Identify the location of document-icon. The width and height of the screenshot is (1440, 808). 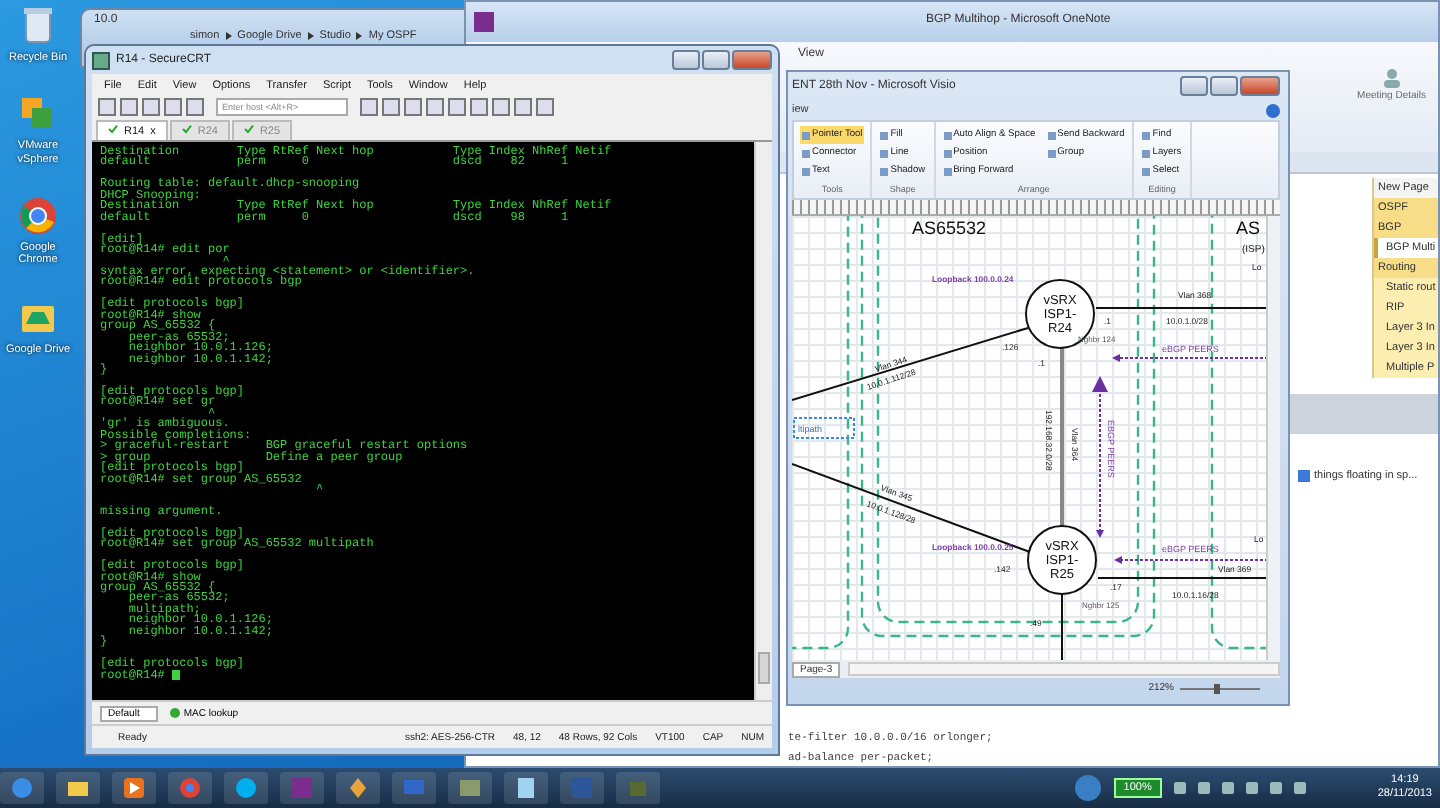
(526, 788).